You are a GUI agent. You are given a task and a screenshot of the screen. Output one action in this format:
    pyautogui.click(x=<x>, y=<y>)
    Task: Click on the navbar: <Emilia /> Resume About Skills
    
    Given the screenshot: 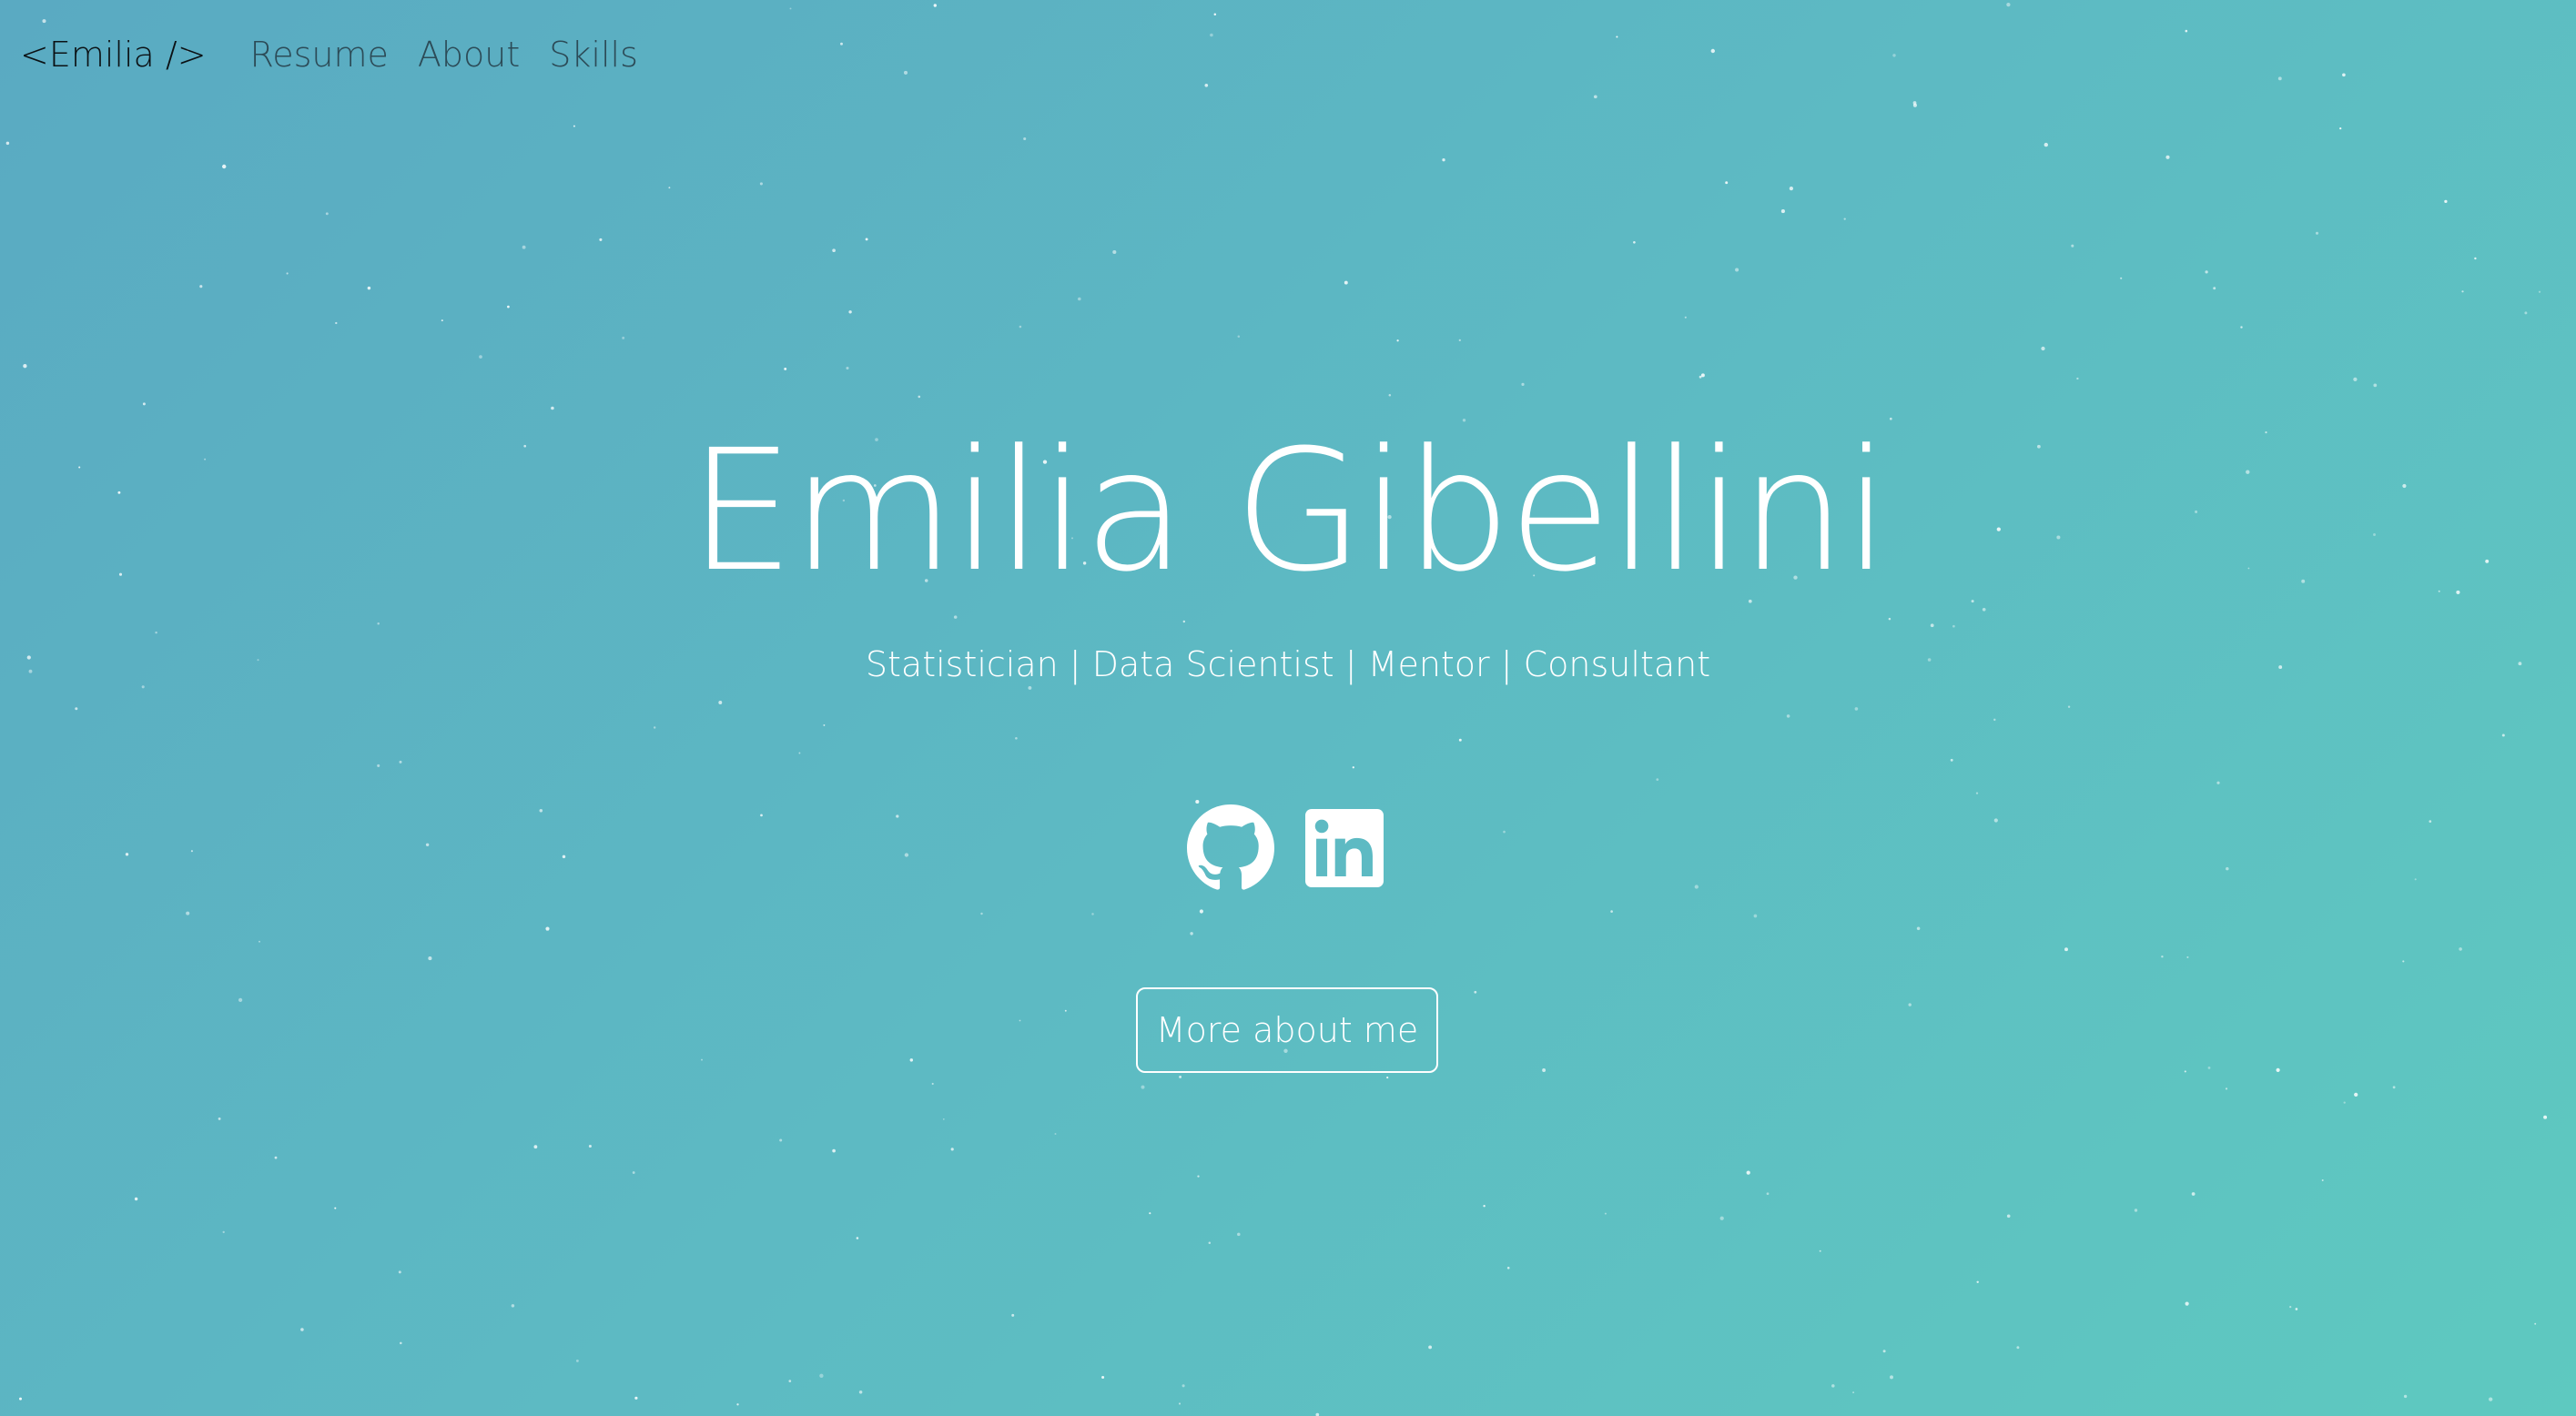 What is the action you would take?
    pyautogui.click(x=343, y=54)
    